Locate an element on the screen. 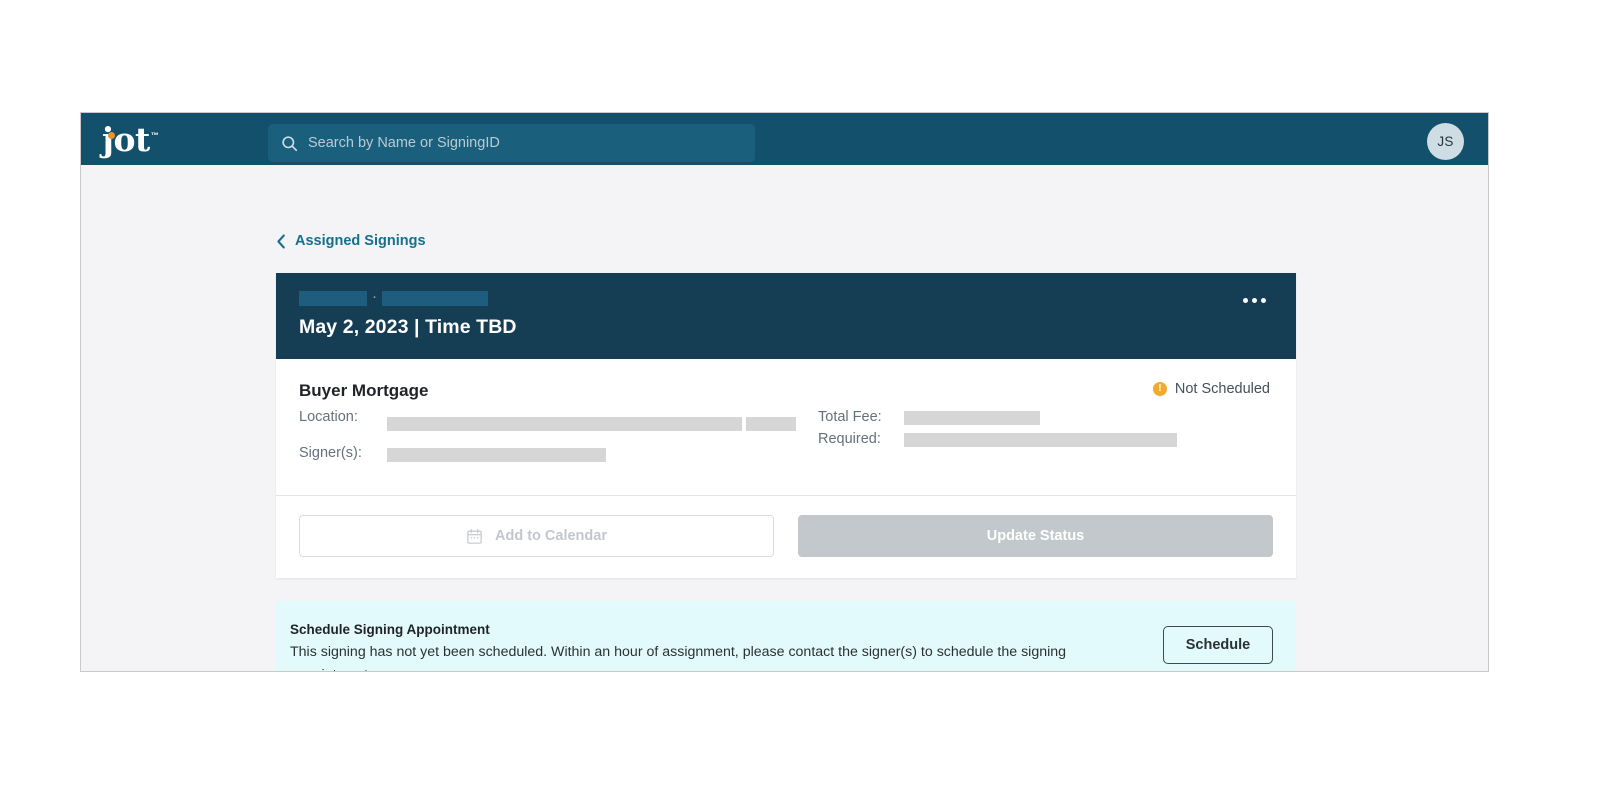 This screenshot has height=800, width=1600. status-badge: ! Not Scheduled is located at coordinates (1211, 389).